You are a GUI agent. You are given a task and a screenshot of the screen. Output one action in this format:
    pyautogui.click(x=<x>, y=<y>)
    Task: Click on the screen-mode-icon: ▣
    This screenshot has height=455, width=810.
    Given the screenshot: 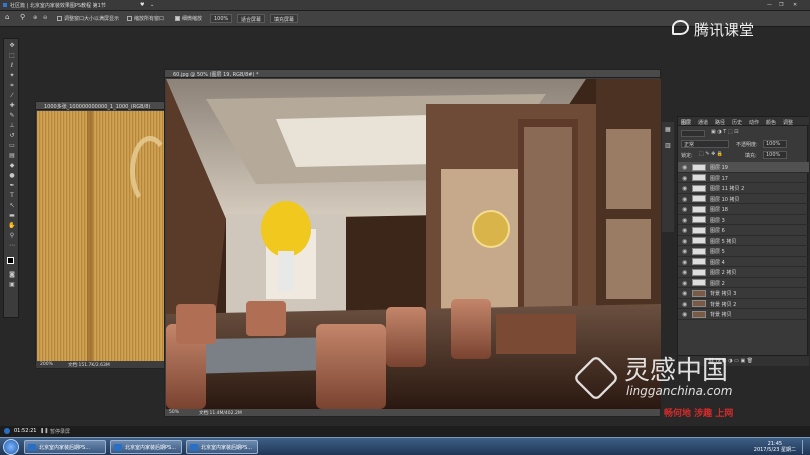 What is the action you would take?
    pyautogui.click(x=12, y=284)
    